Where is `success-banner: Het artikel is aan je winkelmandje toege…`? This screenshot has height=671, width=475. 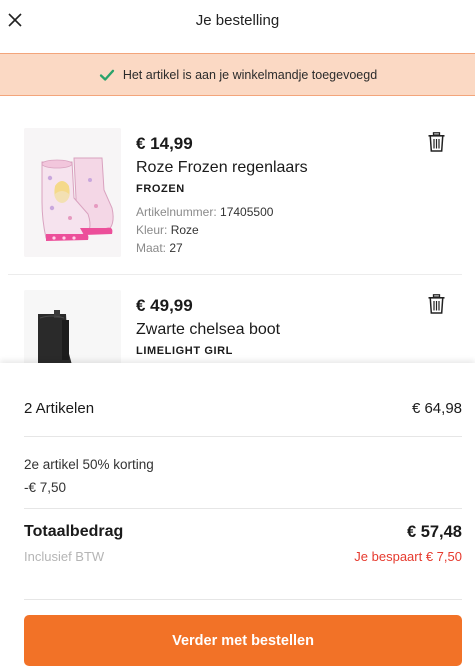 success-banner: Het artikel is aan je winkelmandje toege… is located at coordinates (237, 74).